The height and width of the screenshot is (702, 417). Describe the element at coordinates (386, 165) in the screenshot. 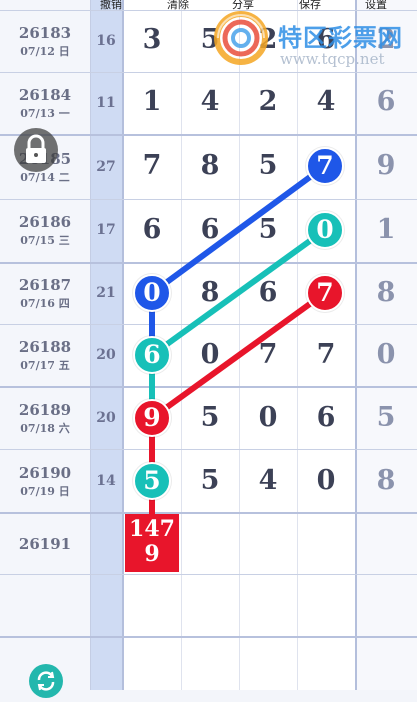

I see `extra-digit-cell: 9` at that location.